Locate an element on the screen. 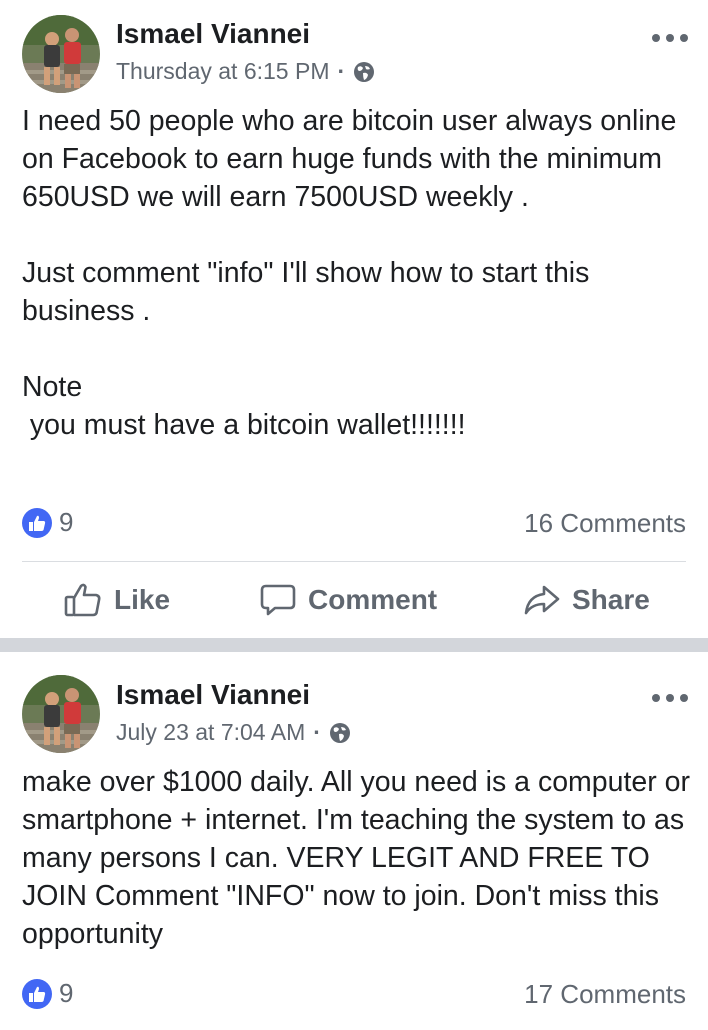 The image size is (708, 1030). post-action-bar: Like Comment Share is located at coordinates (354, 600).